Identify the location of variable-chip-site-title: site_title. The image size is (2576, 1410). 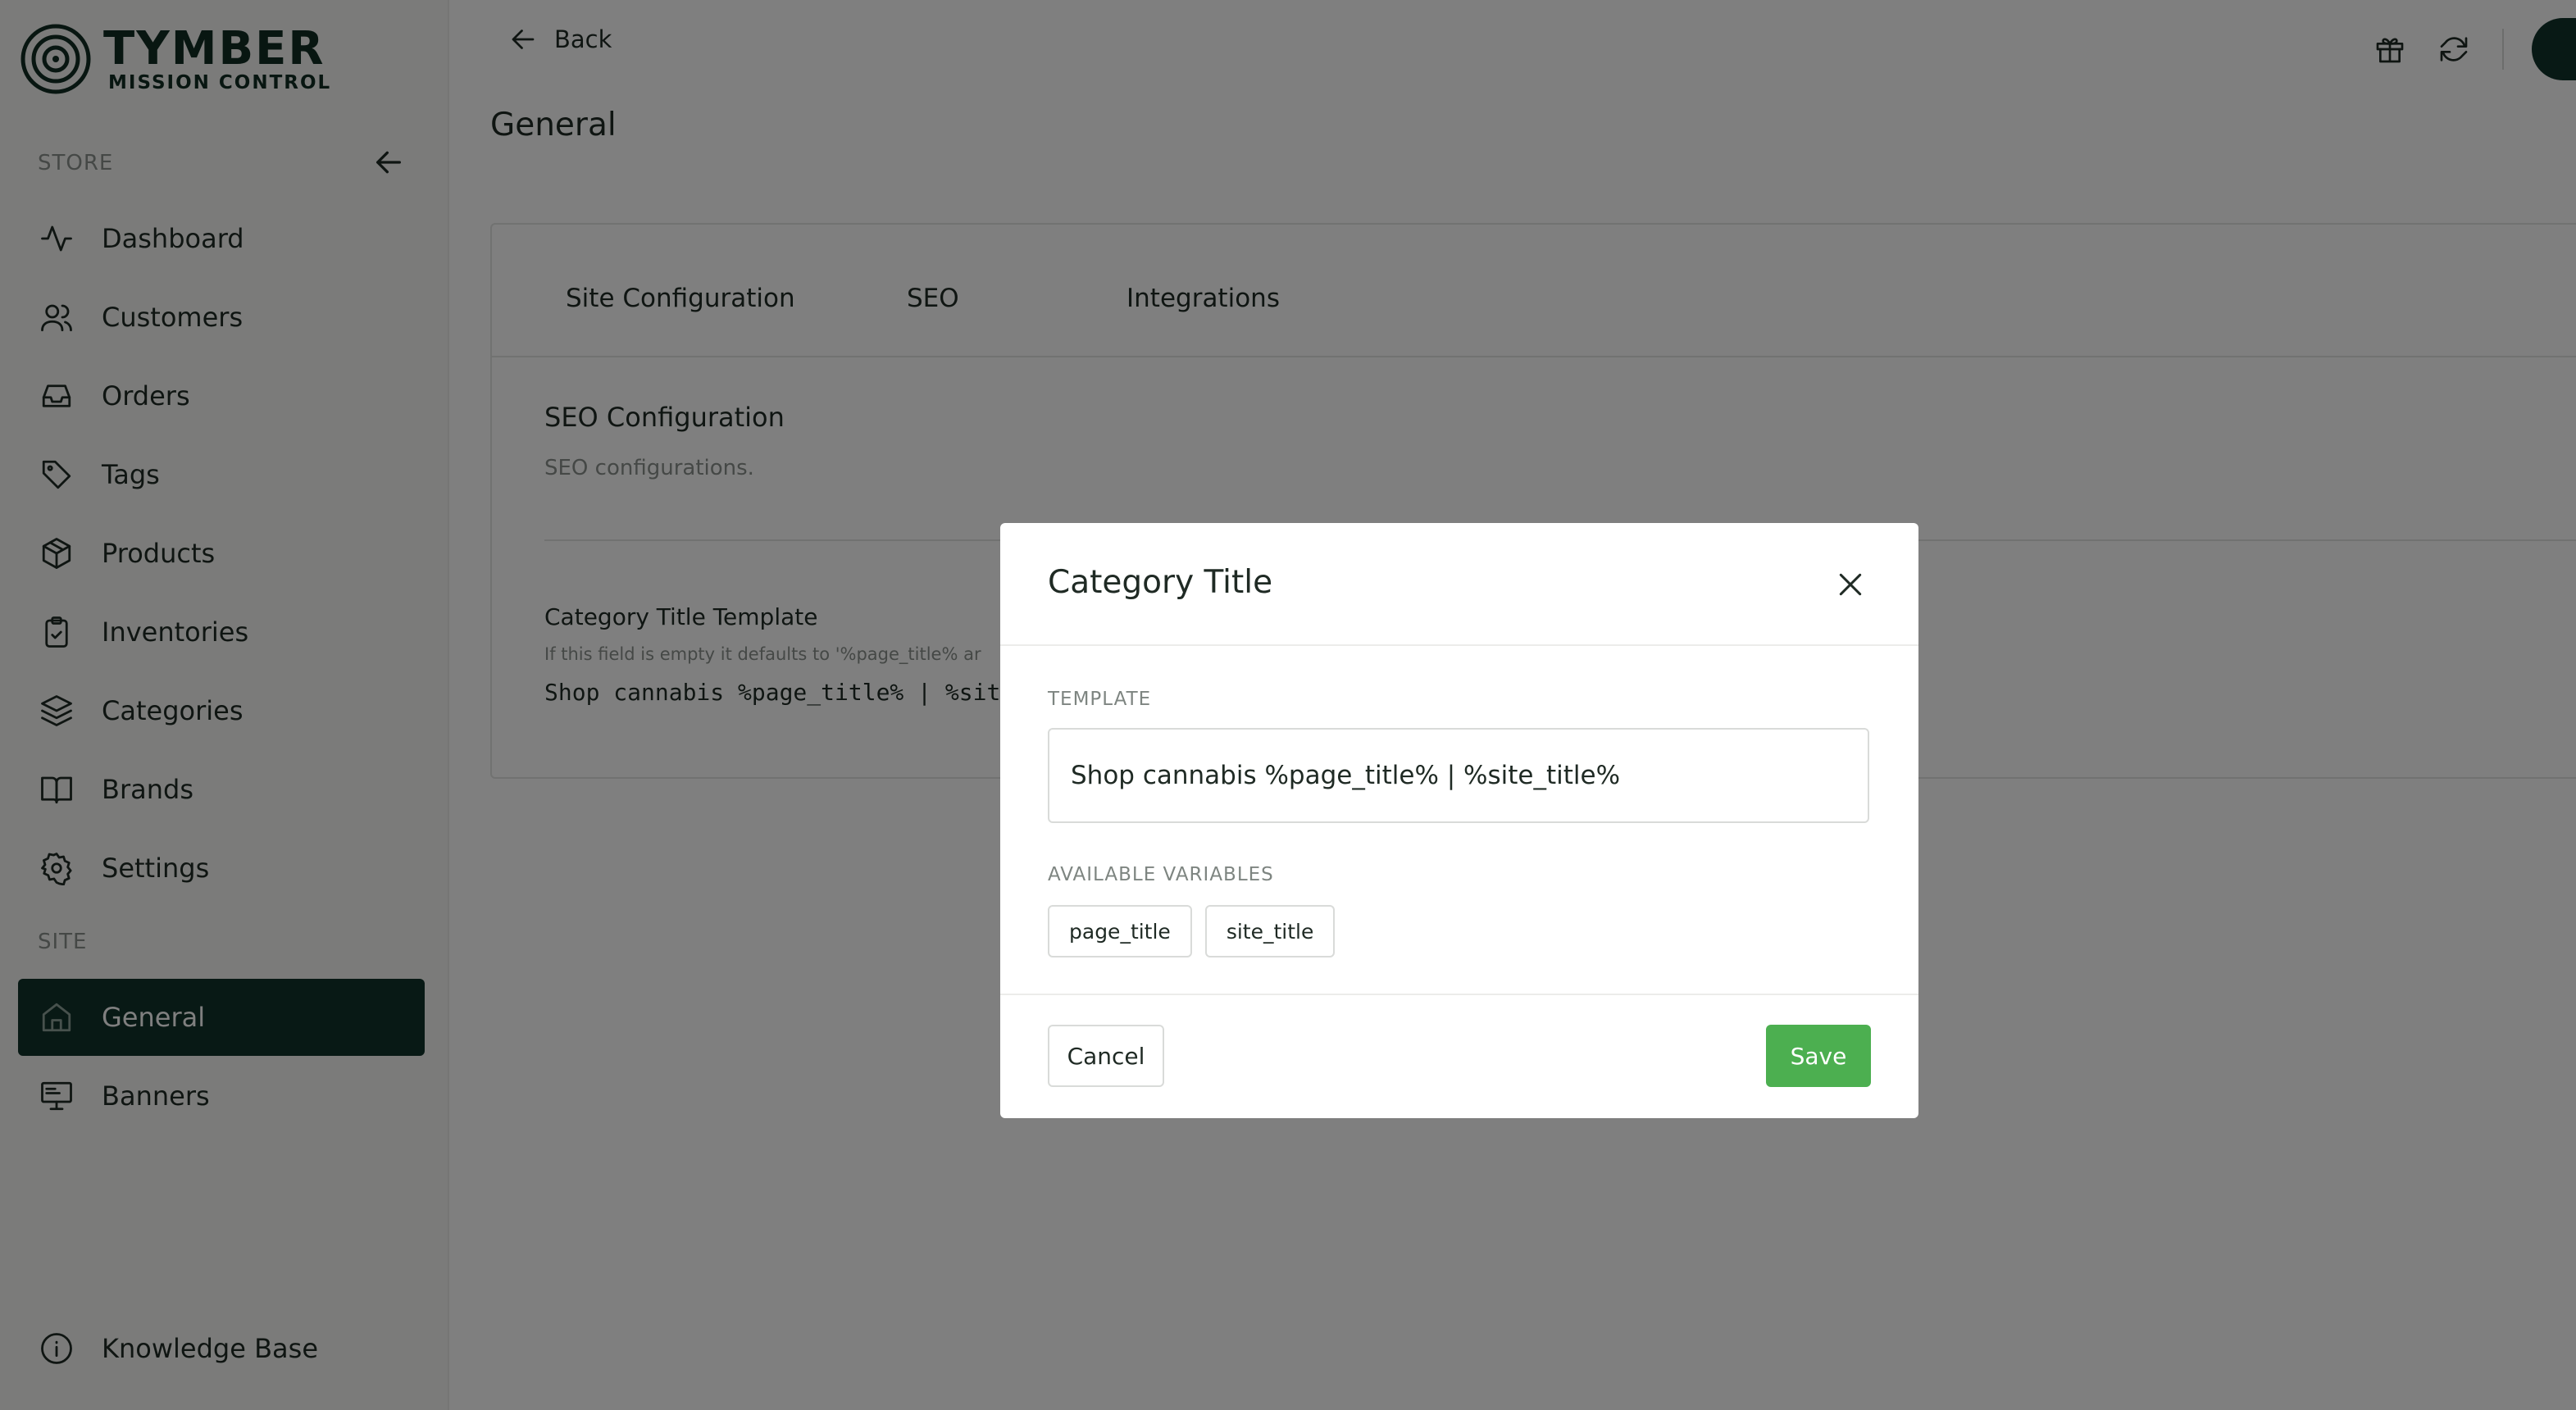
(1270, 931).